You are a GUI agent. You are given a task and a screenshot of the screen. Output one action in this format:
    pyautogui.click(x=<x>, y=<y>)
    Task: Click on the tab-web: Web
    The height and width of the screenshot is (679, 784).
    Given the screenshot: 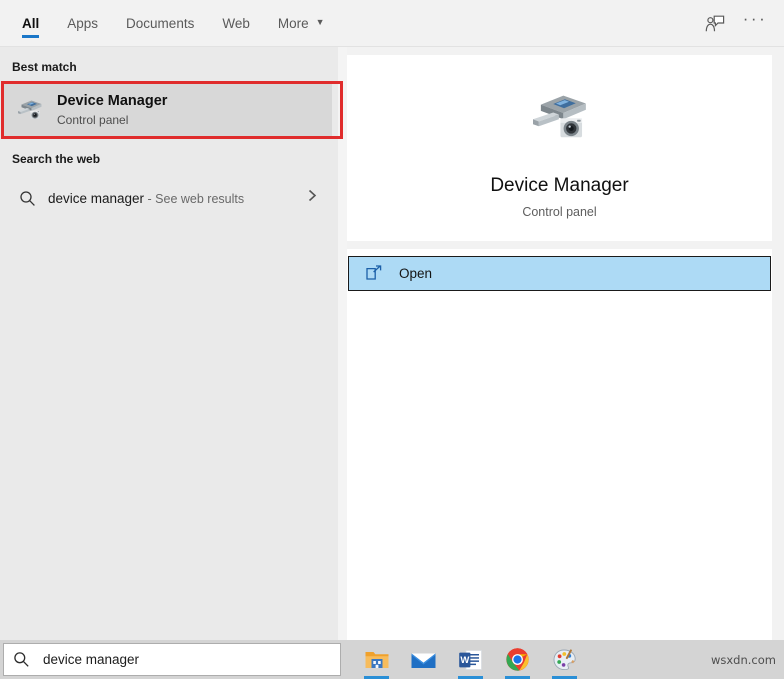 What is the action you would take?
    pyautogui.click(x=236, y=23)
    